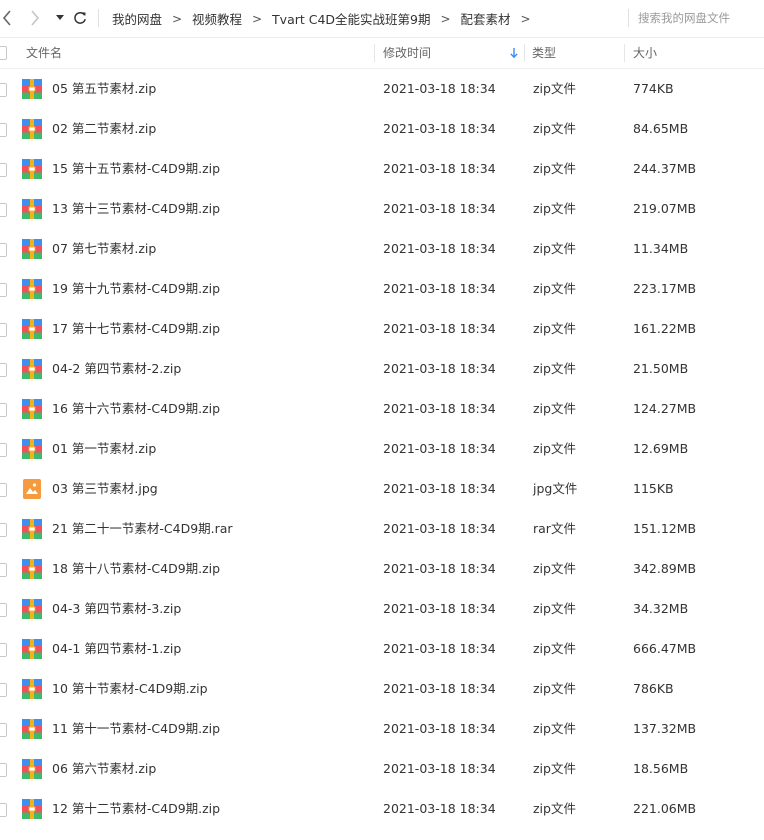 This screenshot has width=764, height=840. I want to click on file-name: 05 第五节素材.zip, so click(212, 89).